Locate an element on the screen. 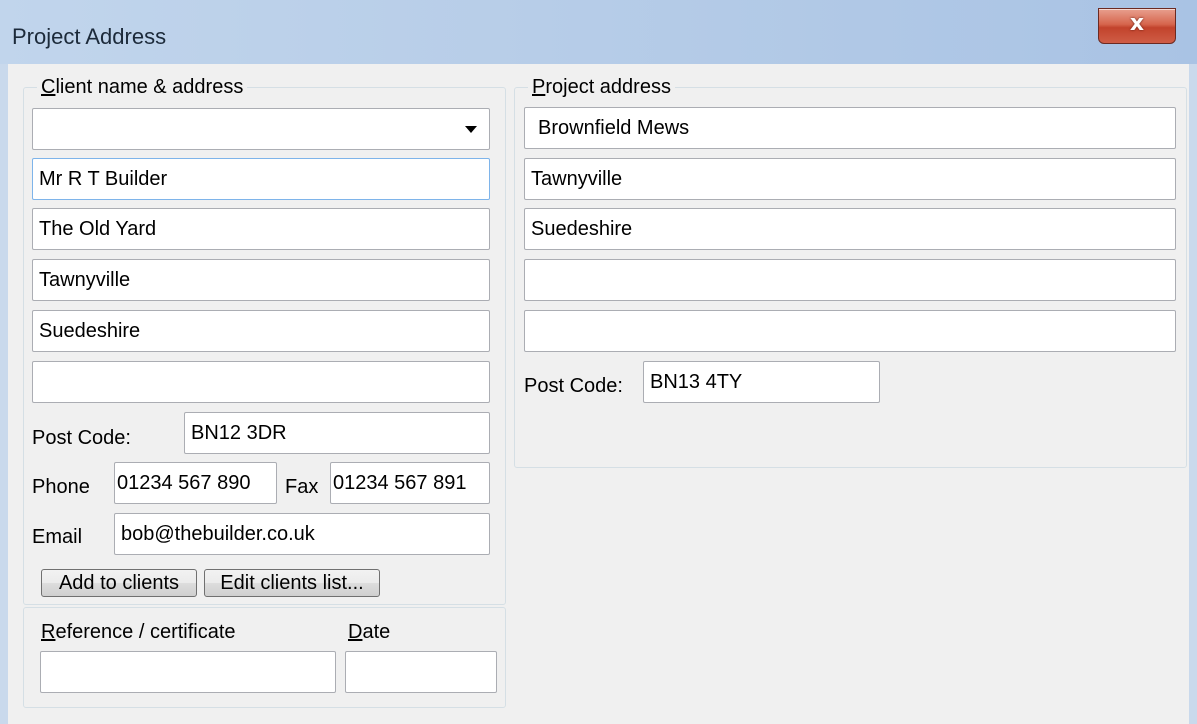 The height and width of the screenshot is (724, 1197). project-group-legend: Project address is located at coordinates (601, 87).